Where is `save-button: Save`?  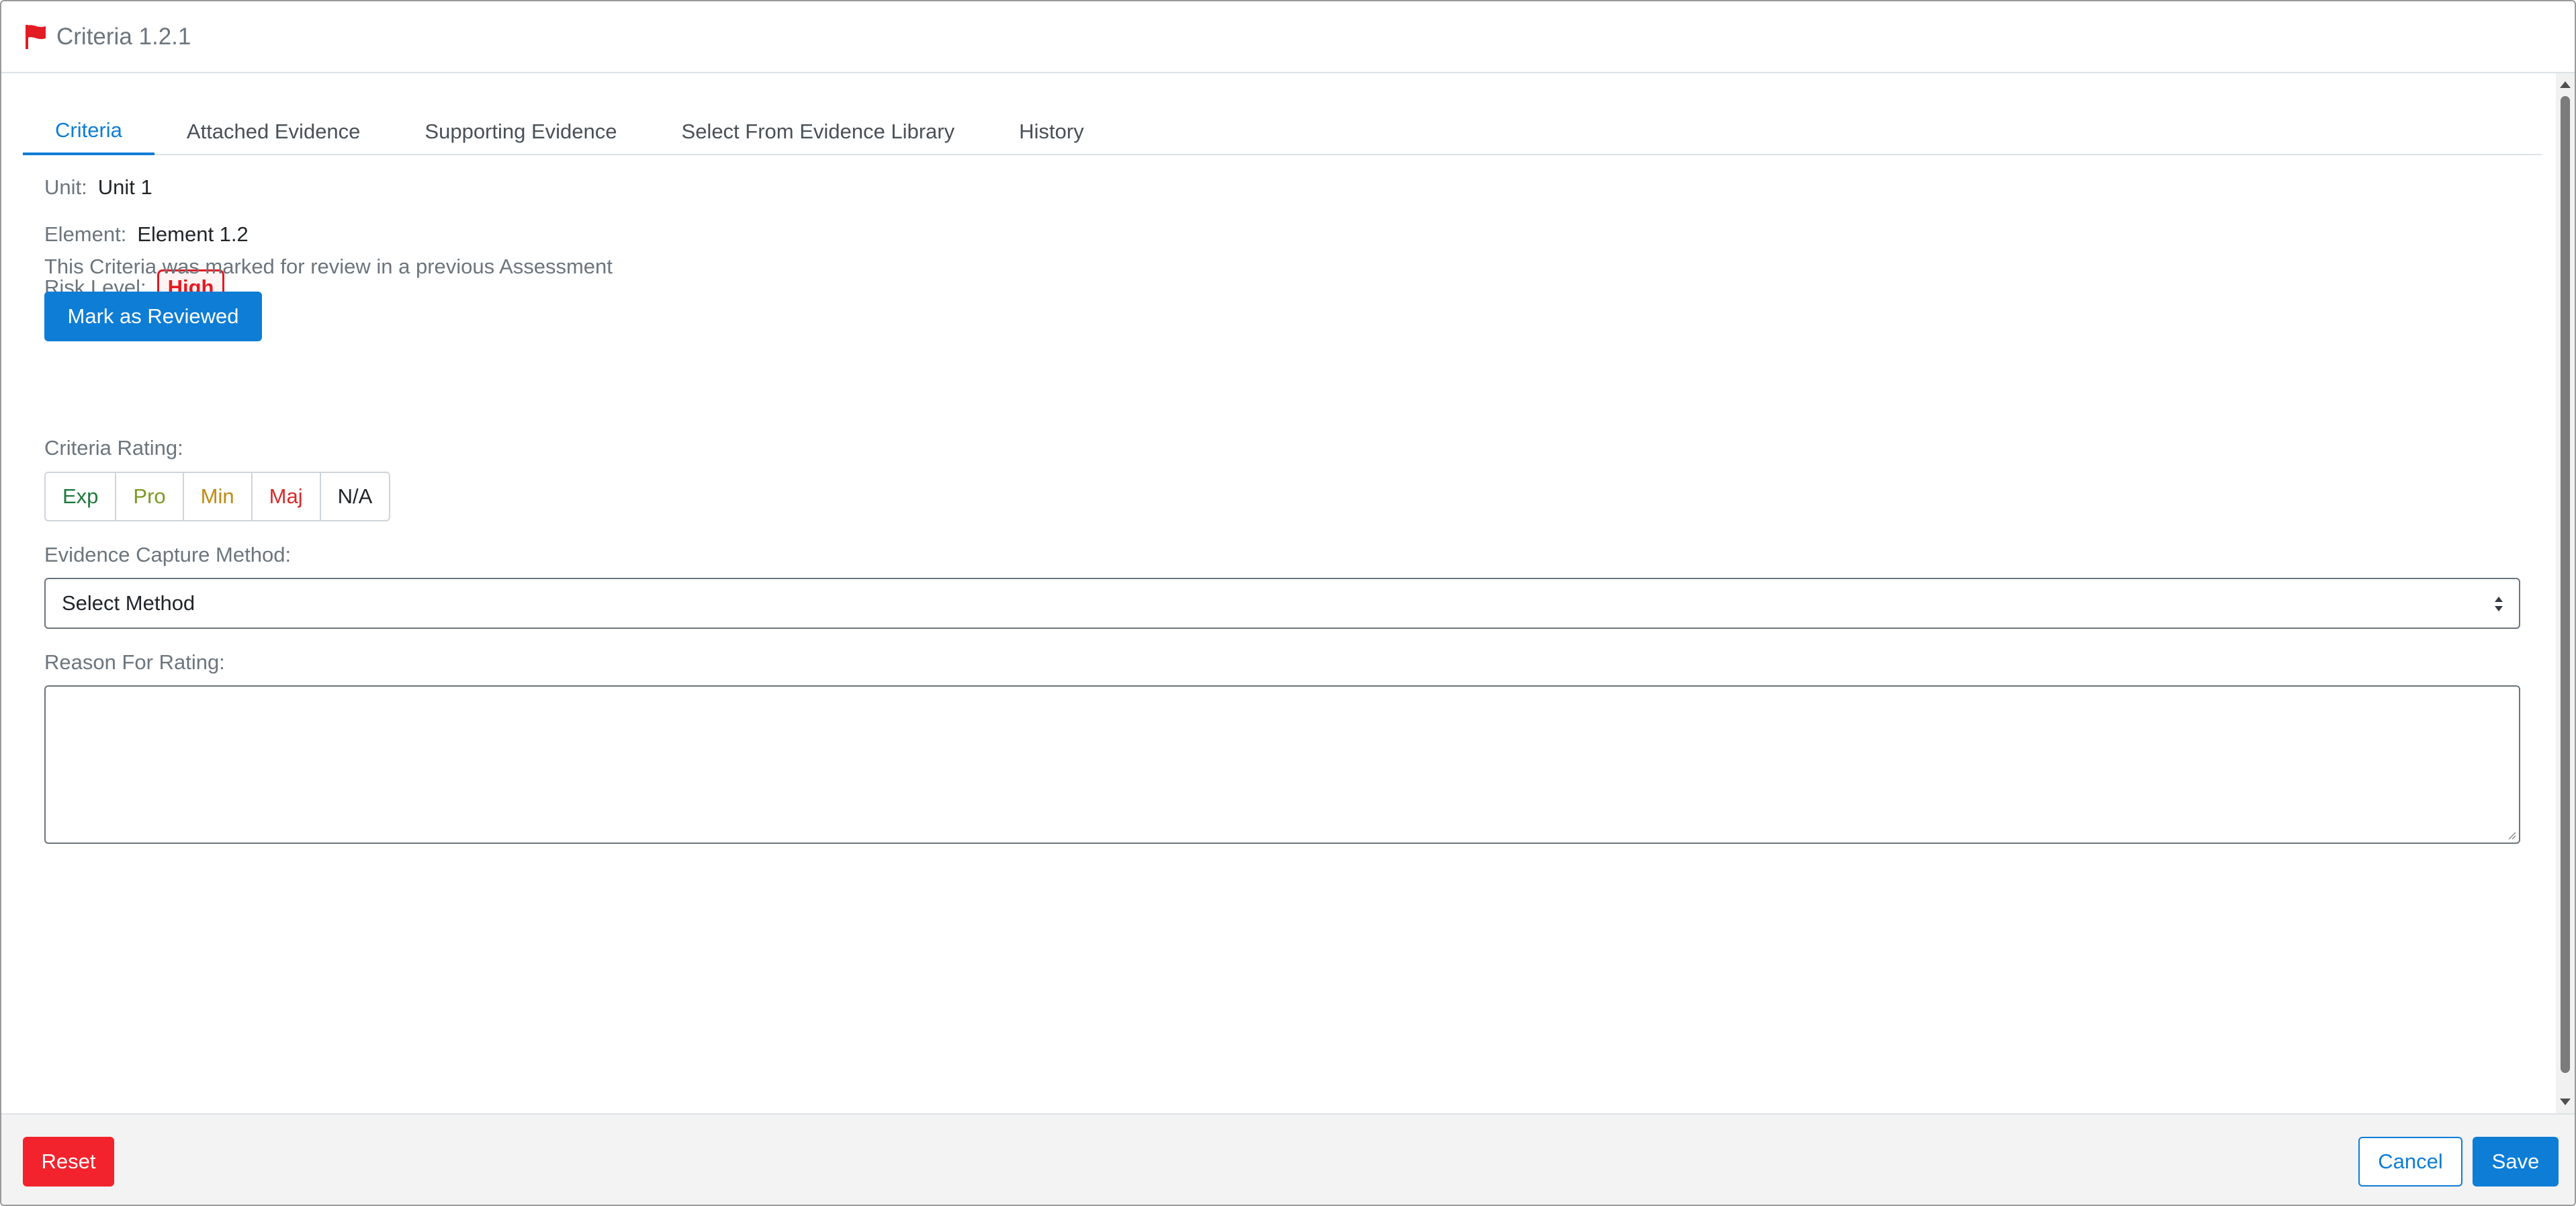
save-button: Save is located at coordinates (2516, 1162).